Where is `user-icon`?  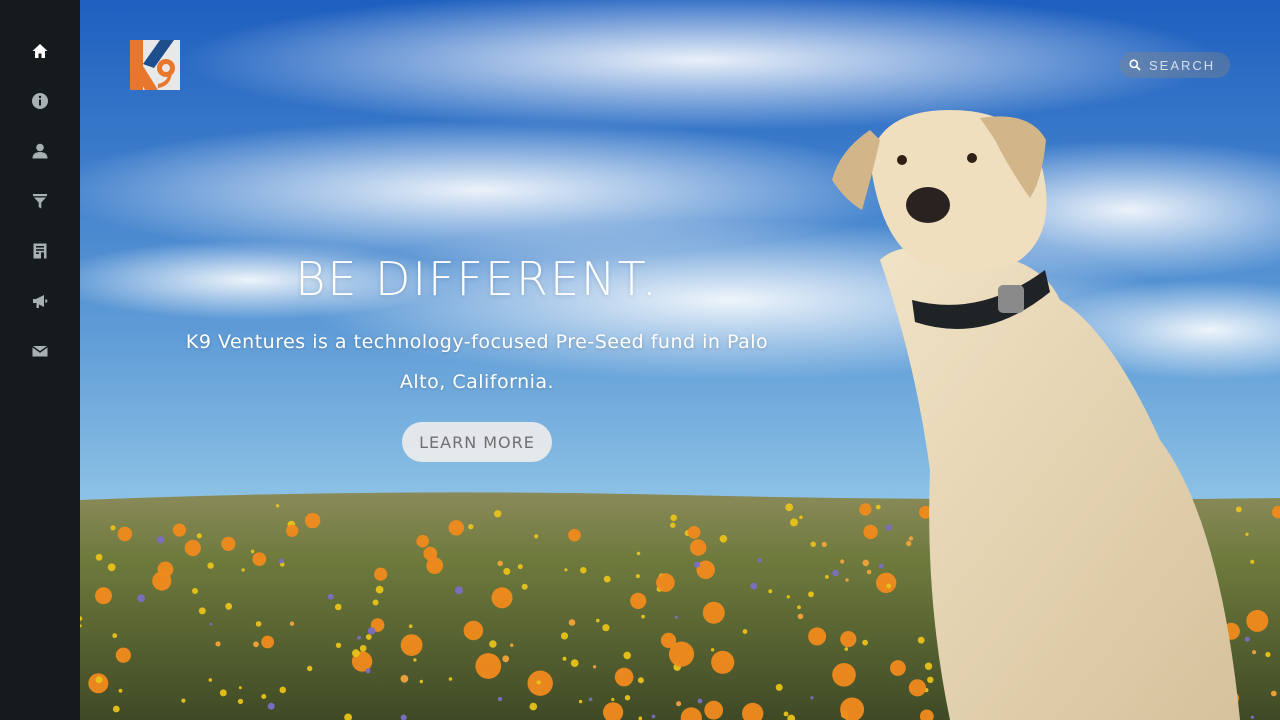
user-icon is located at coordinates (40, 151).